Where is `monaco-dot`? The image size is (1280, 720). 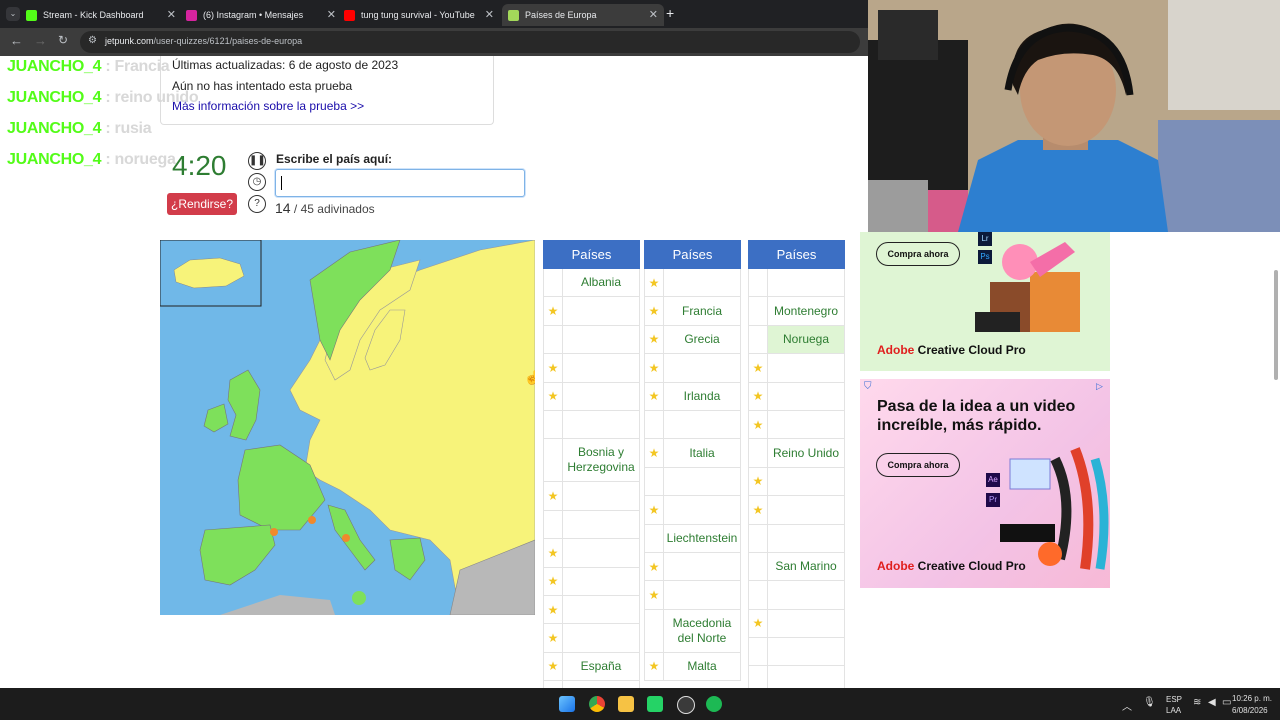 monaco-dot is located at coordinates (312, 520).